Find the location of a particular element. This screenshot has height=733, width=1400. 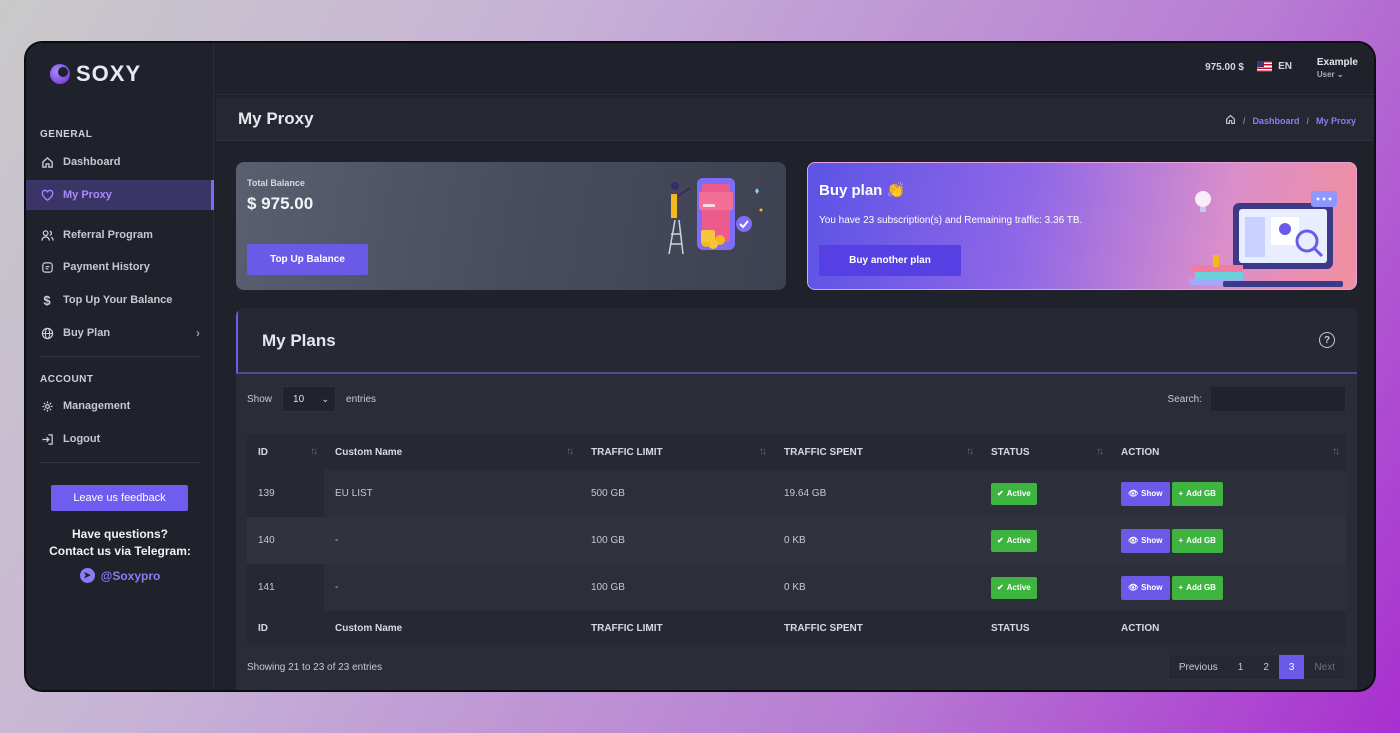

balance-card: Total Balance $ 975.00 Top Up Balance is located at coordinates (511, 226).